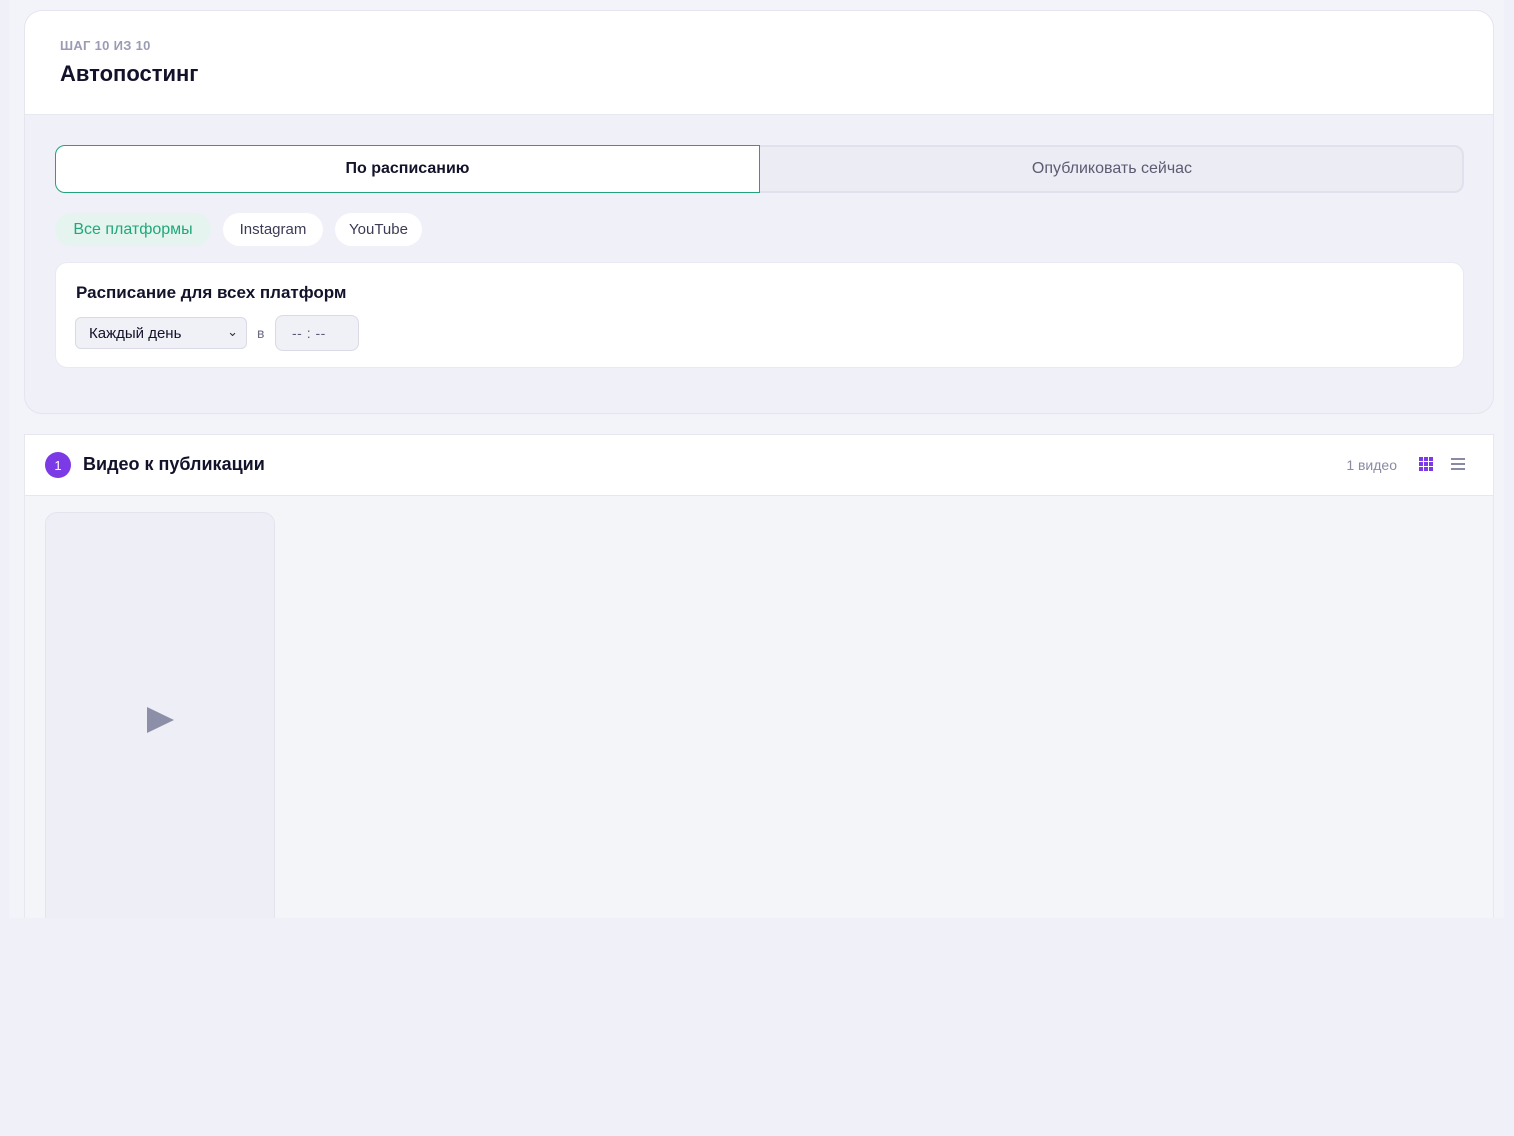 This screenshot has height=1136, width=1514. I want to click on frequency-select: Каждый день ⌄, so click(161, 333).